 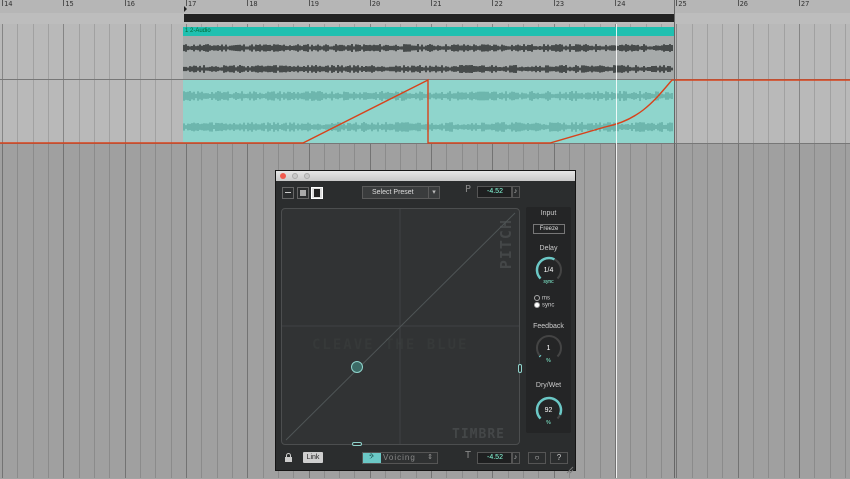 I want to click on xy-pad-handle, so click(x=357, y=367).